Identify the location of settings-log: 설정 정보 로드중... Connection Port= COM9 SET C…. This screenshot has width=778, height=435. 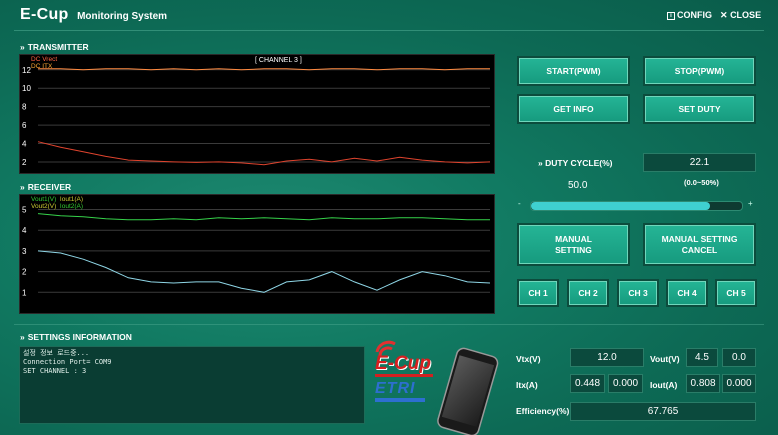
(192, 385).